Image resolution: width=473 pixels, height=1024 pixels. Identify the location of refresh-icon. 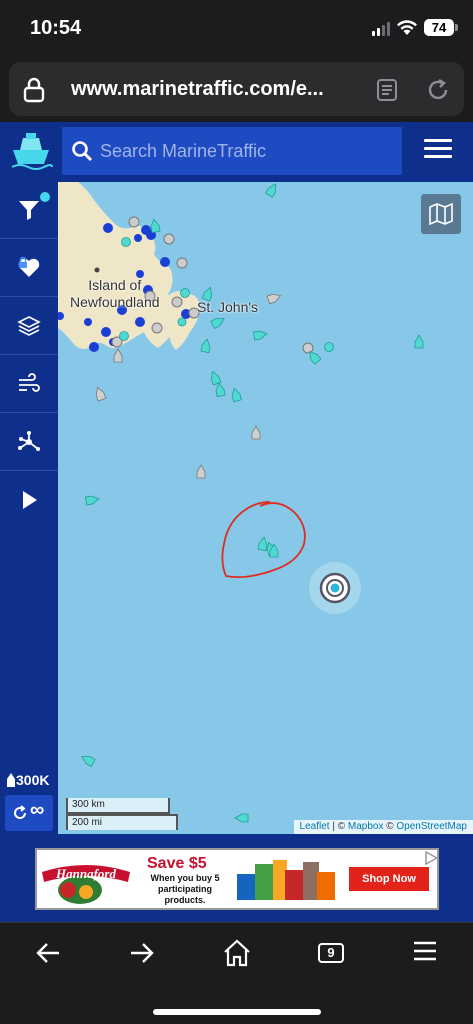
(20, 812).